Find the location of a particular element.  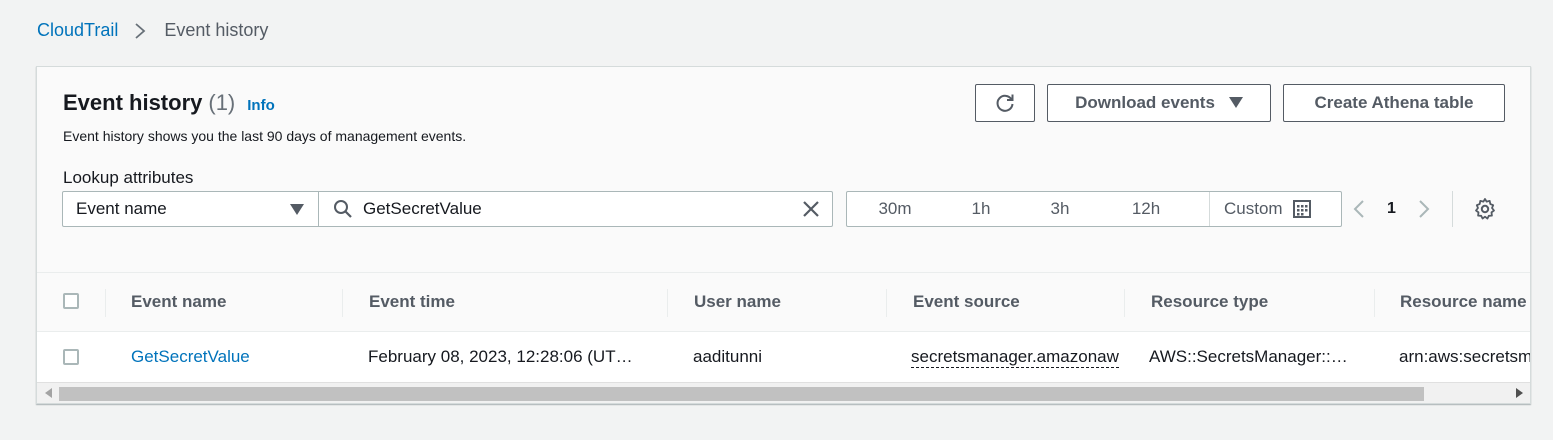

search-icon is located at coordinates (343, 209).